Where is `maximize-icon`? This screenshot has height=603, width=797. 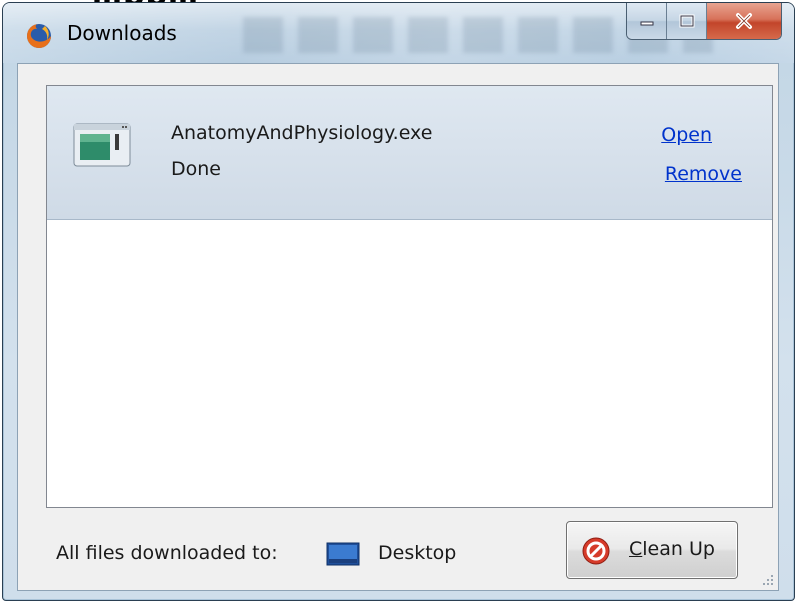 maximize-icon is located at coordinates (686, 21).